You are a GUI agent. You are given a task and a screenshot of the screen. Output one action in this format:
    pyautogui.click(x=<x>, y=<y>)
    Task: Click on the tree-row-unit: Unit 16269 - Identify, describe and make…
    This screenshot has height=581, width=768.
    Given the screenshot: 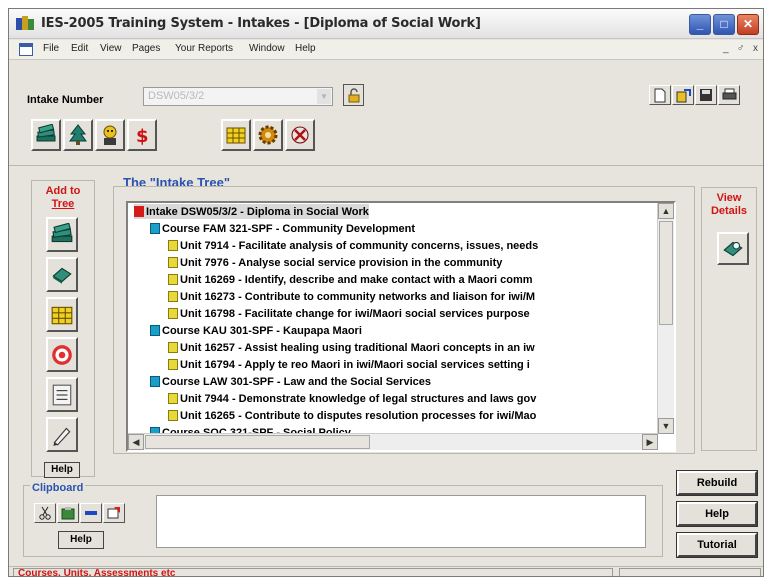 What is the action you would take?
    pyautogui.click(x=350, y=279)
    